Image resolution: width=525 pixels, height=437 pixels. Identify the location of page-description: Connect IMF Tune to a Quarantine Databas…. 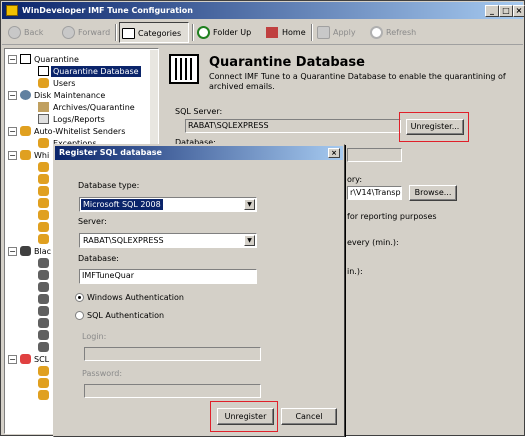
(357, 81).